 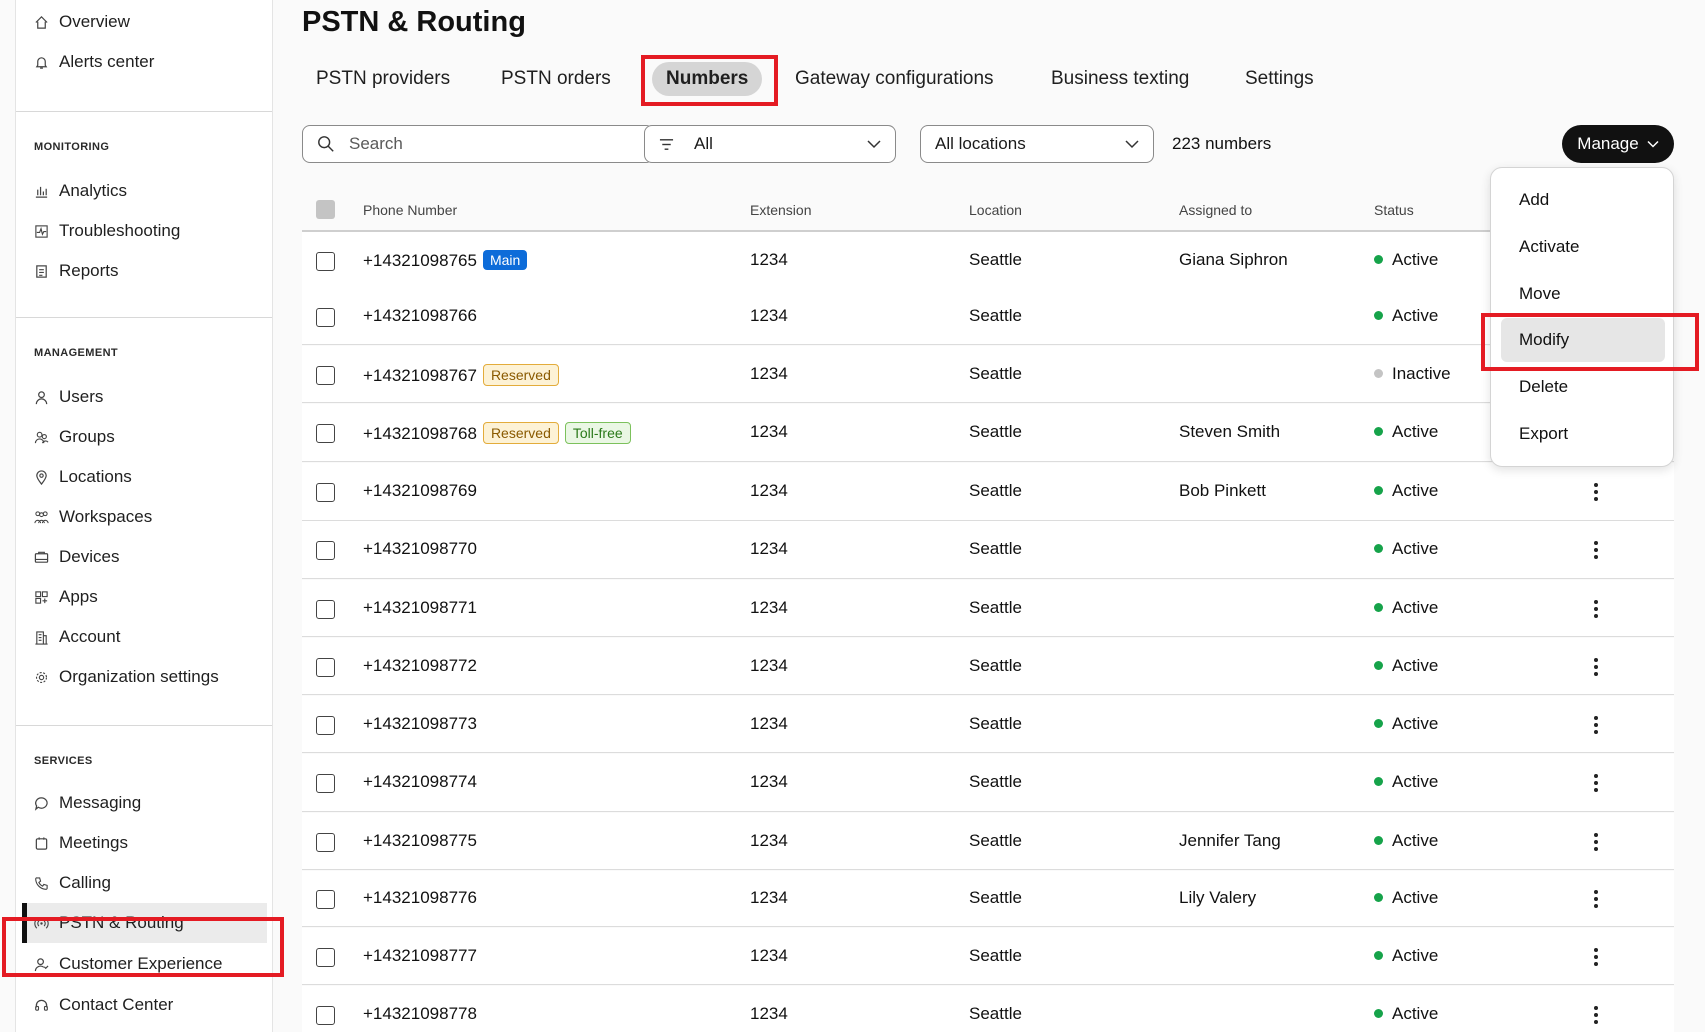 I want to click on sidebar-item-customer-experience: Customer Experience, so click(x=144, y=964).